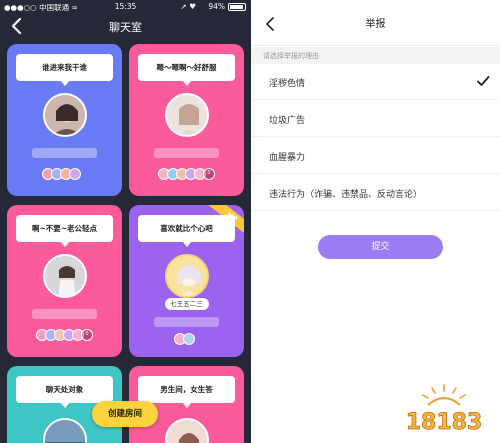 The height and width of the screenshot is (443, 500). I want to click on checkmark-icon, so click(483, 81).